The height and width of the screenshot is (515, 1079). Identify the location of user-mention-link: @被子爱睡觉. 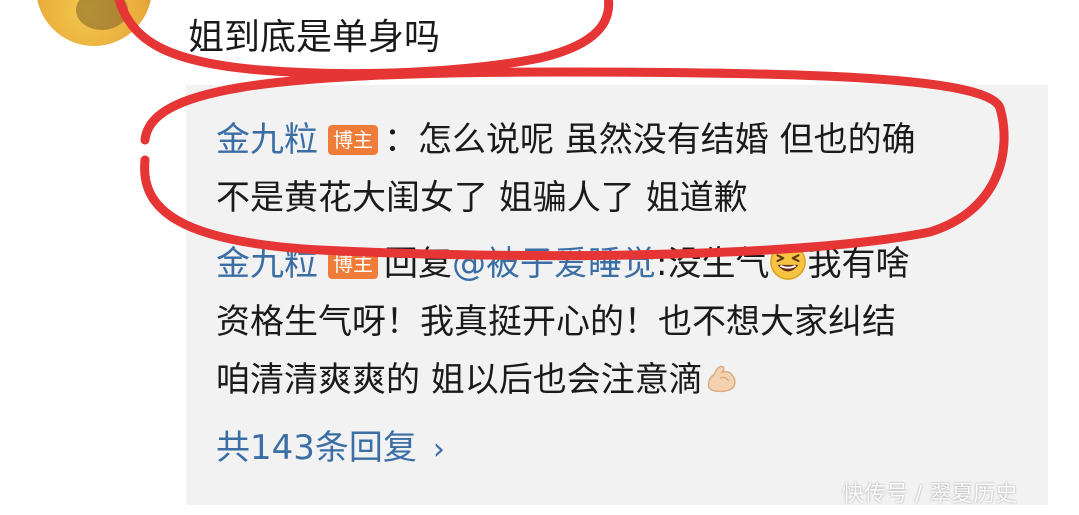
(554, 264).